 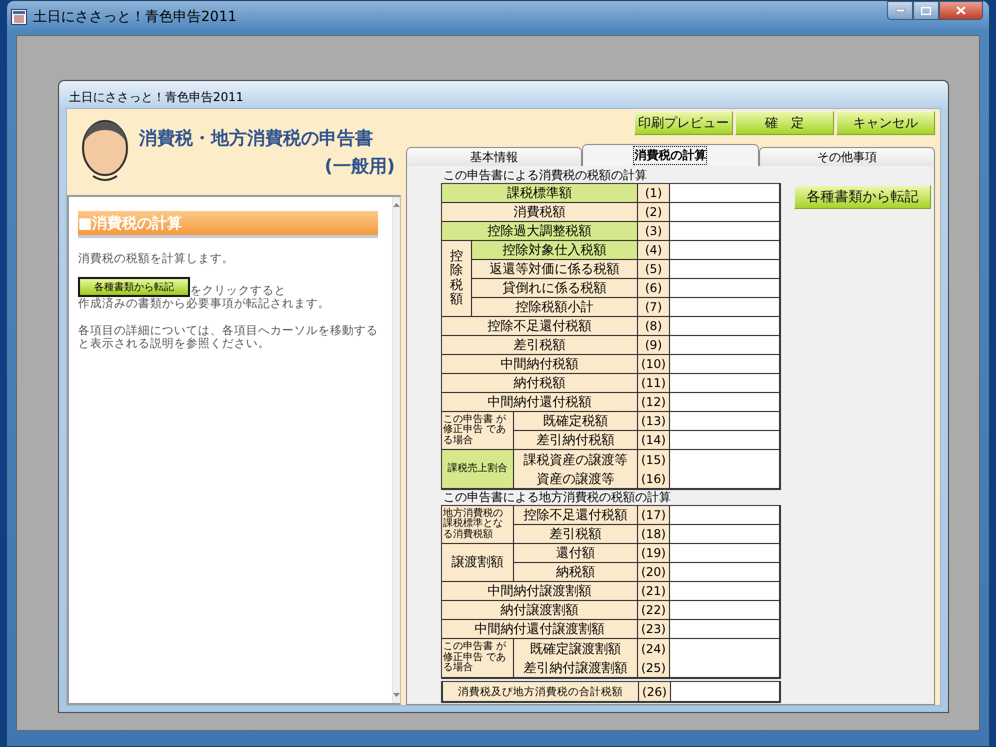 I want to click on line-number: (15), so click(x=654, y=459).